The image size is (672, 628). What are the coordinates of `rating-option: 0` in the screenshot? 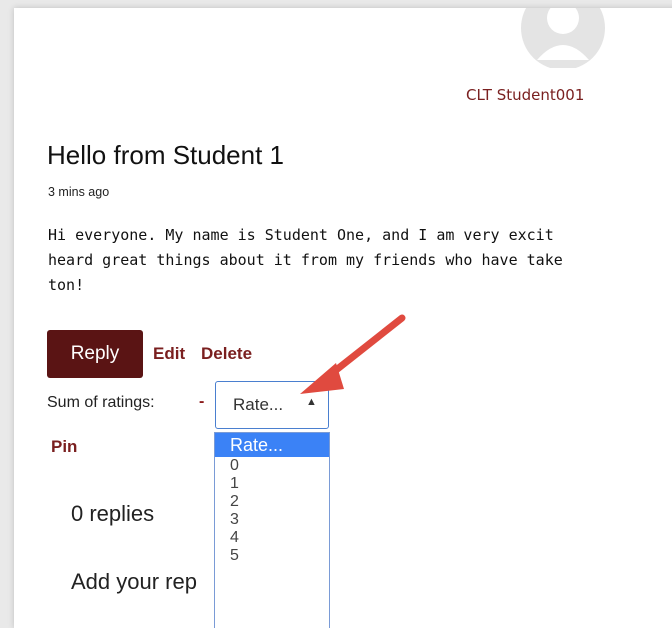 It's located at (272, 466).